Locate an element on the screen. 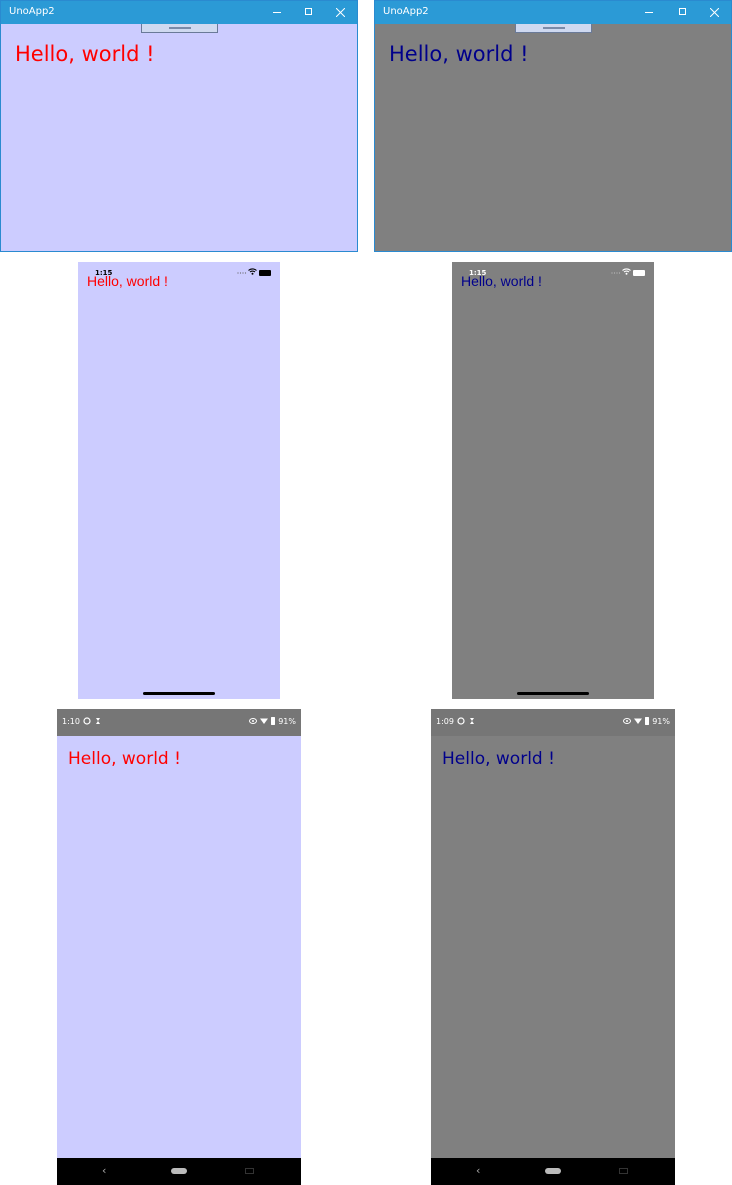  windows-window-light: UnoApp2 Hello, world ! is located at coordinates (179, 126).